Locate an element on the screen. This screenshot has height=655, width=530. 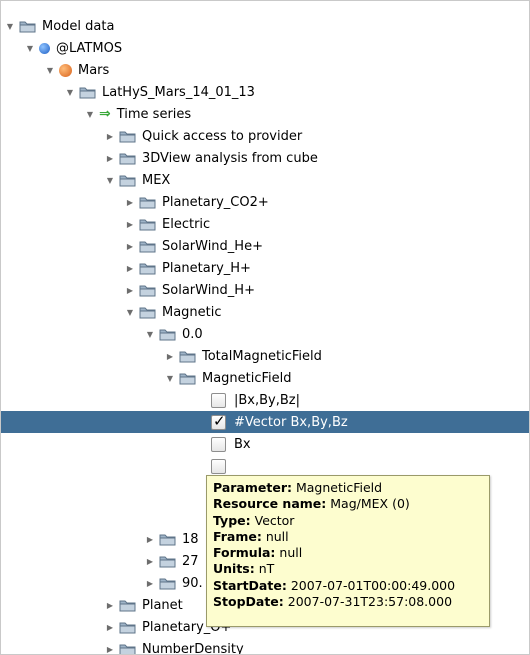
tree-node-lathys: ▼ LatHyS_Mars_14_01_13 is located at coordinates (265, 92).